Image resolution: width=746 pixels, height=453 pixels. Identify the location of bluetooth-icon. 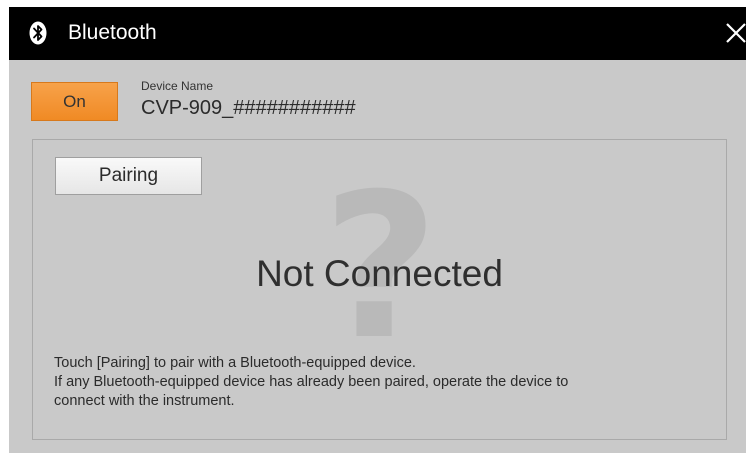
(38, 33).